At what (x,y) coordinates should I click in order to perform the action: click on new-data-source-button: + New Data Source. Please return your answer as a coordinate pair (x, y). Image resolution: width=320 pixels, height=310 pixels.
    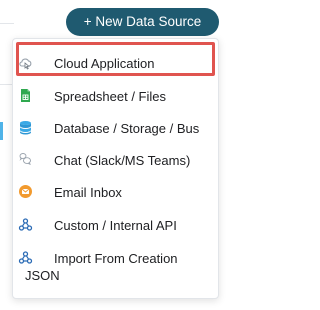
    Looking at the image, I should click on (142, 22).